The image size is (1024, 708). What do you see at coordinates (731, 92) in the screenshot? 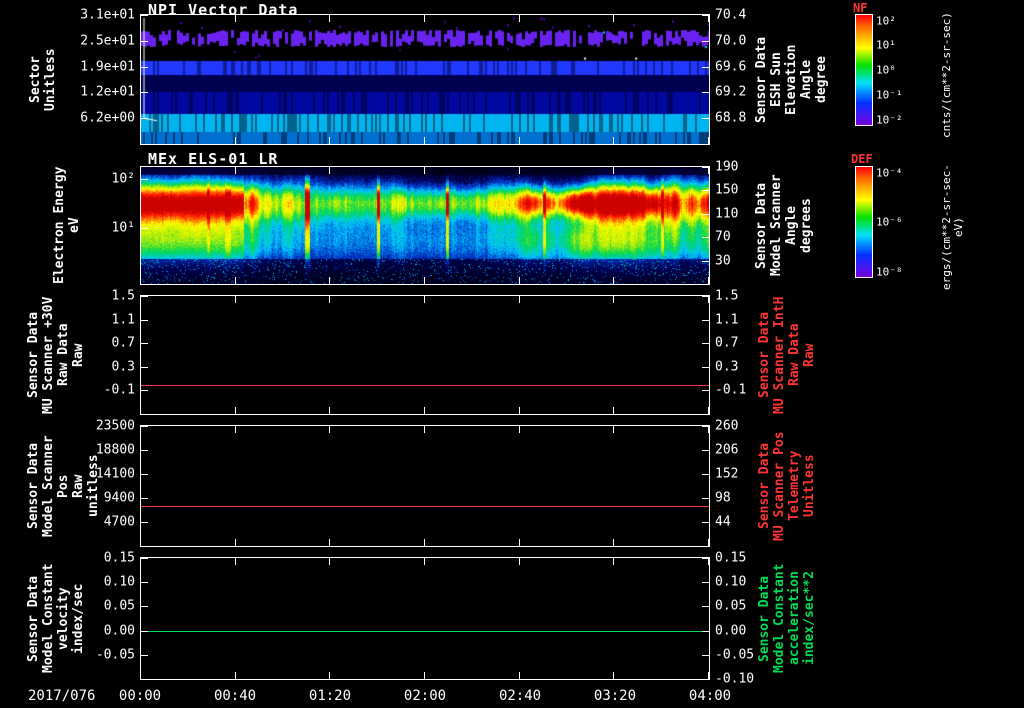
I see `y-tick-label: 69.2` at bounding box center [731, 92].